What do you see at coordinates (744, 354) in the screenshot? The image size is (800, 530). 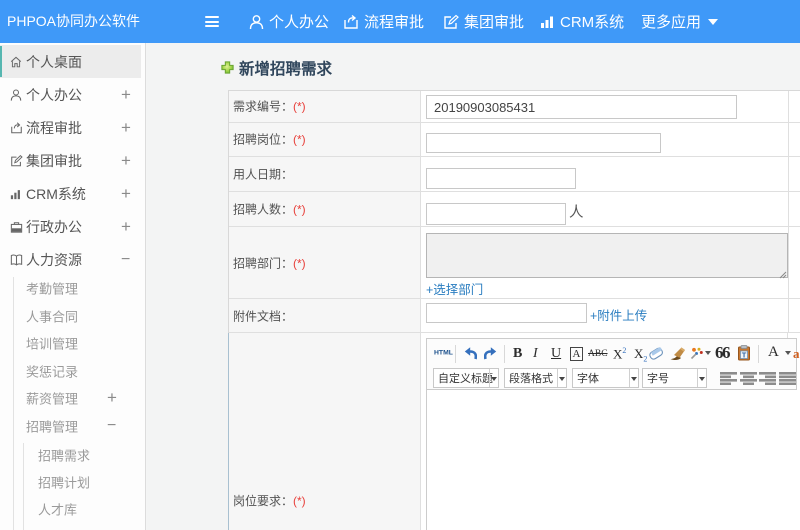 I see `svg-text: T` at bounding box center [744, 354].